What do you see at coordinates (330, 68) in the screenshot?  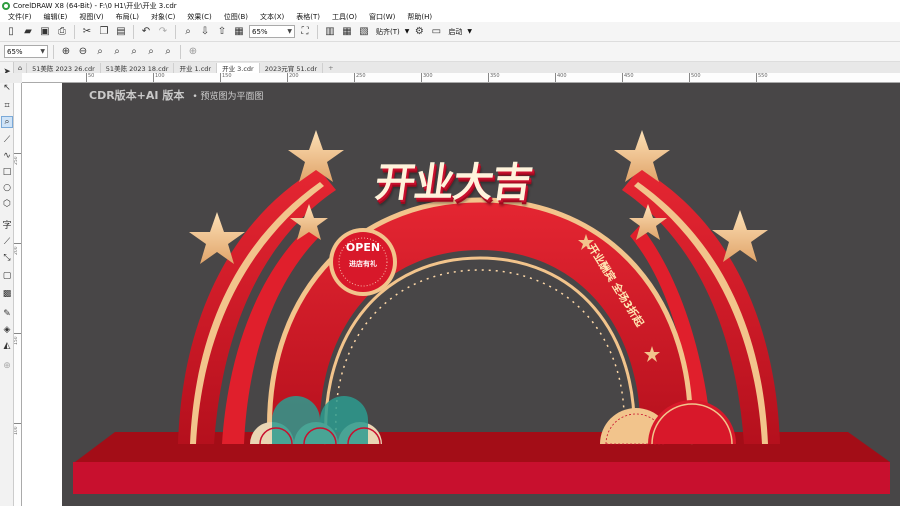 I see `new-tab-plus-icon: +` at bounding box center [330, 68].